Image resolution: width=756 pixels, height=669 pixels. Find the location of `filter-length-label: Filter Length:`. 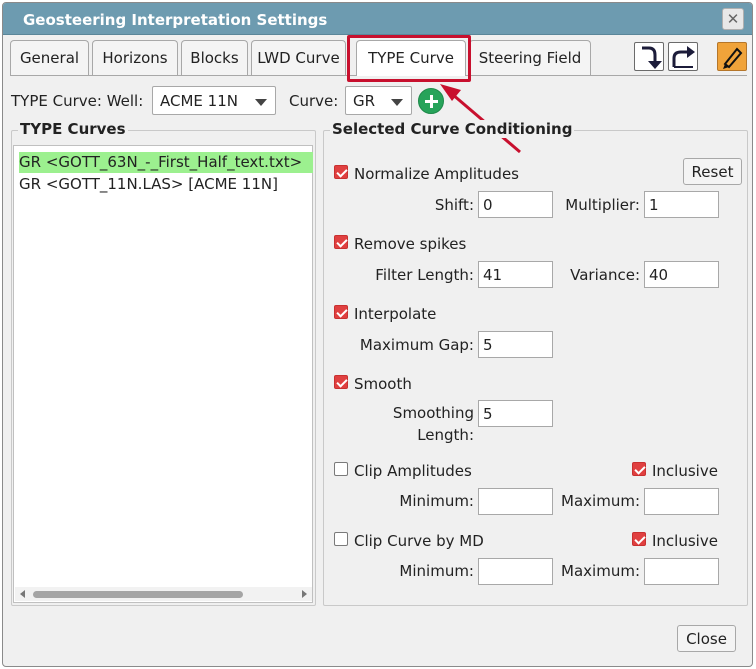

filter-length-label: Filter Length: is located at coordinates (424, 275).